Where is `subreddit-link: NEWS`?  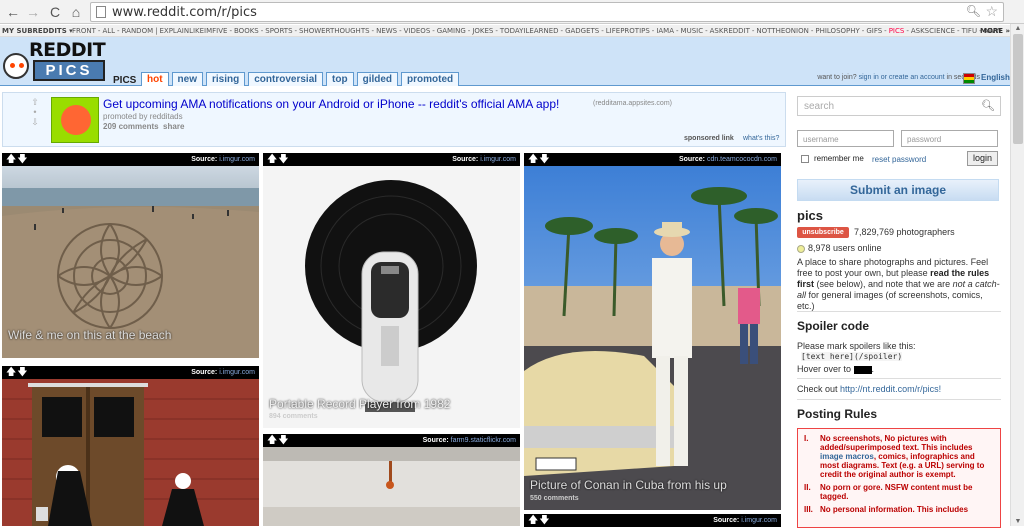 subreddit-link: NEWS is located at coordinates (386, 31).